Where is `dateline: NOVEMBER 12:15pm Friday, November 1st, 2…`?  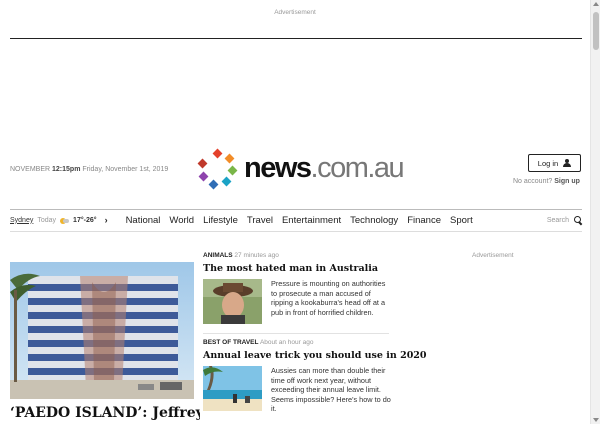
dateline: NOVEMBER 12:15pm Friday, November 1st, 2… is located at coordinates (89, 169).